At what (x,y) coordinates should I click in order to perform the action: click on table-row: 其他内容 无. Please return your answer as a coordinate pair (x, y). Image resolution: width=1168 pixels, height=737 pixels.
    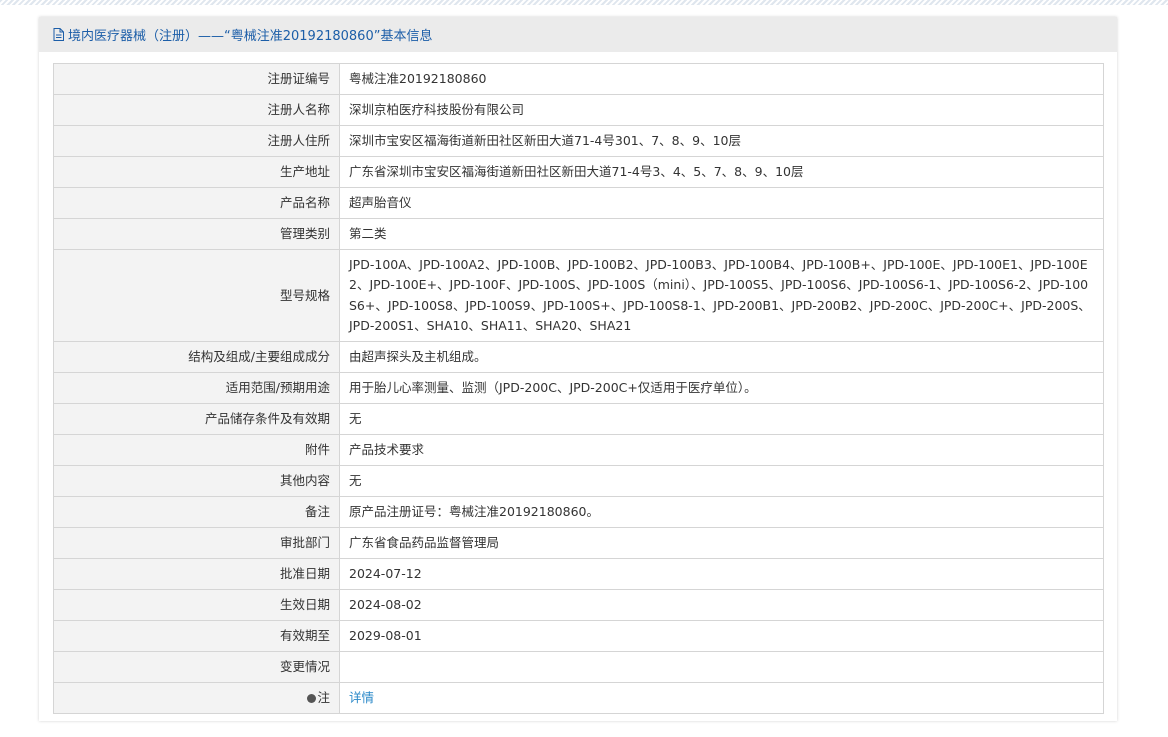
    Looking at the image, I should click on (578, 481).